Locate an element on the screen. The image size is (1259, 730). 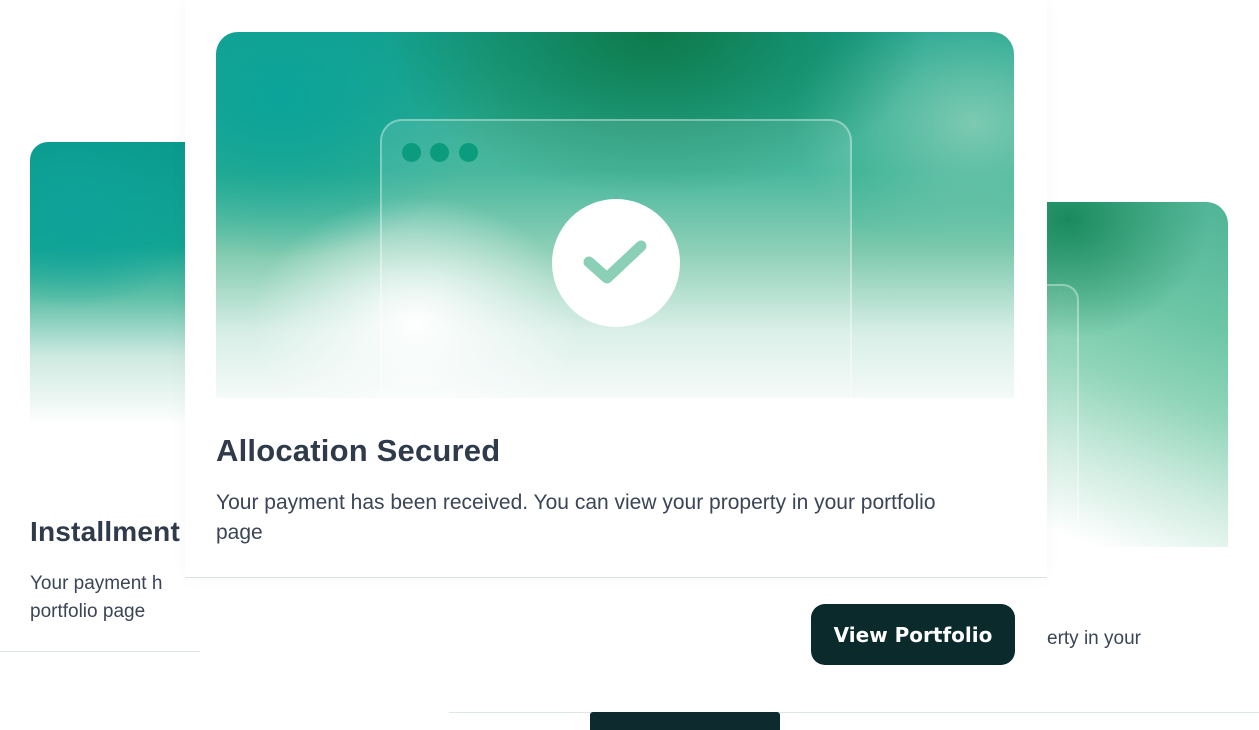
card-title: Allocation Secured is located at coordinates (358, 450).